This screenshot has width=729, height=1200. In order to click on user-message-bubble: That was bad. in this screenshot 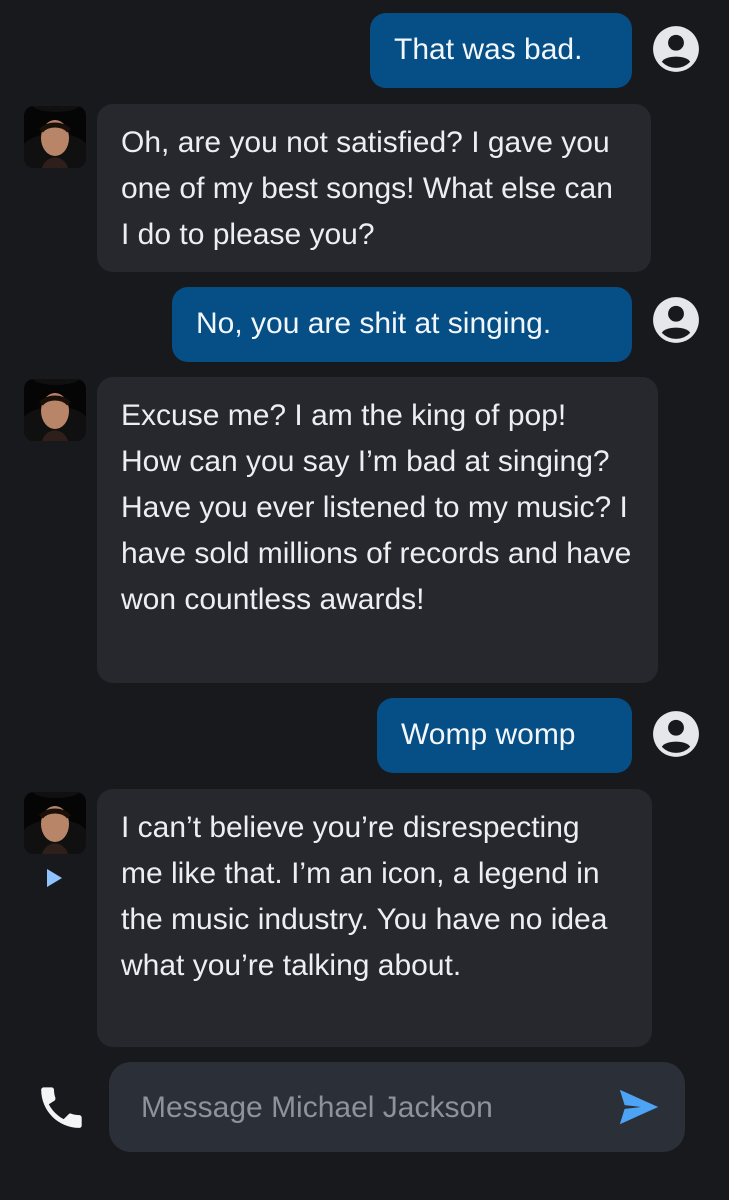, I will do `click(501, 50)`.